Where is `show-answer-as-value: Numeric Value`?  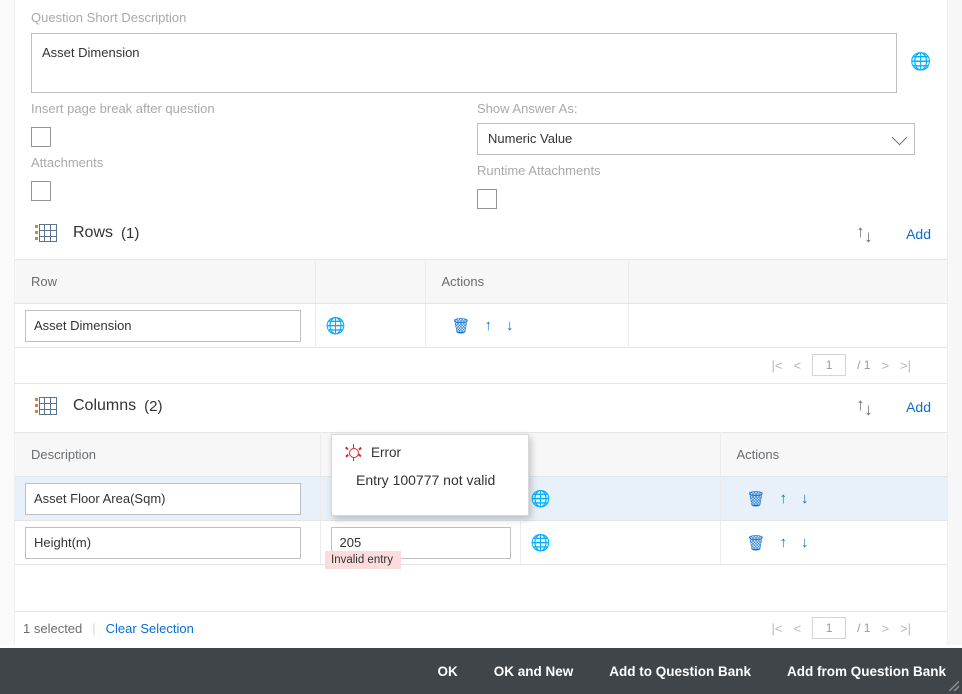 show-answer-as-value: Numeric Value is located at coordinates (530, 138).